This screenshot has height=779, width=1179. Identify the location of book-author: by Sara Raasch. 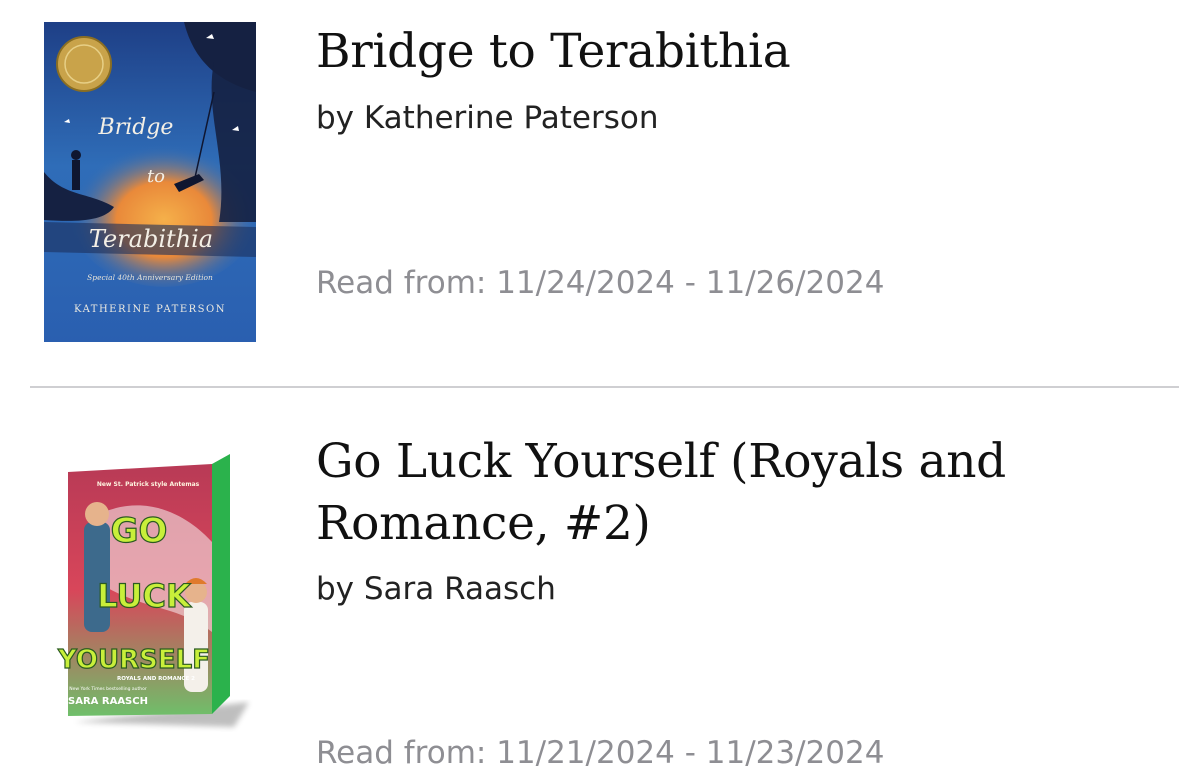
(436, 589).